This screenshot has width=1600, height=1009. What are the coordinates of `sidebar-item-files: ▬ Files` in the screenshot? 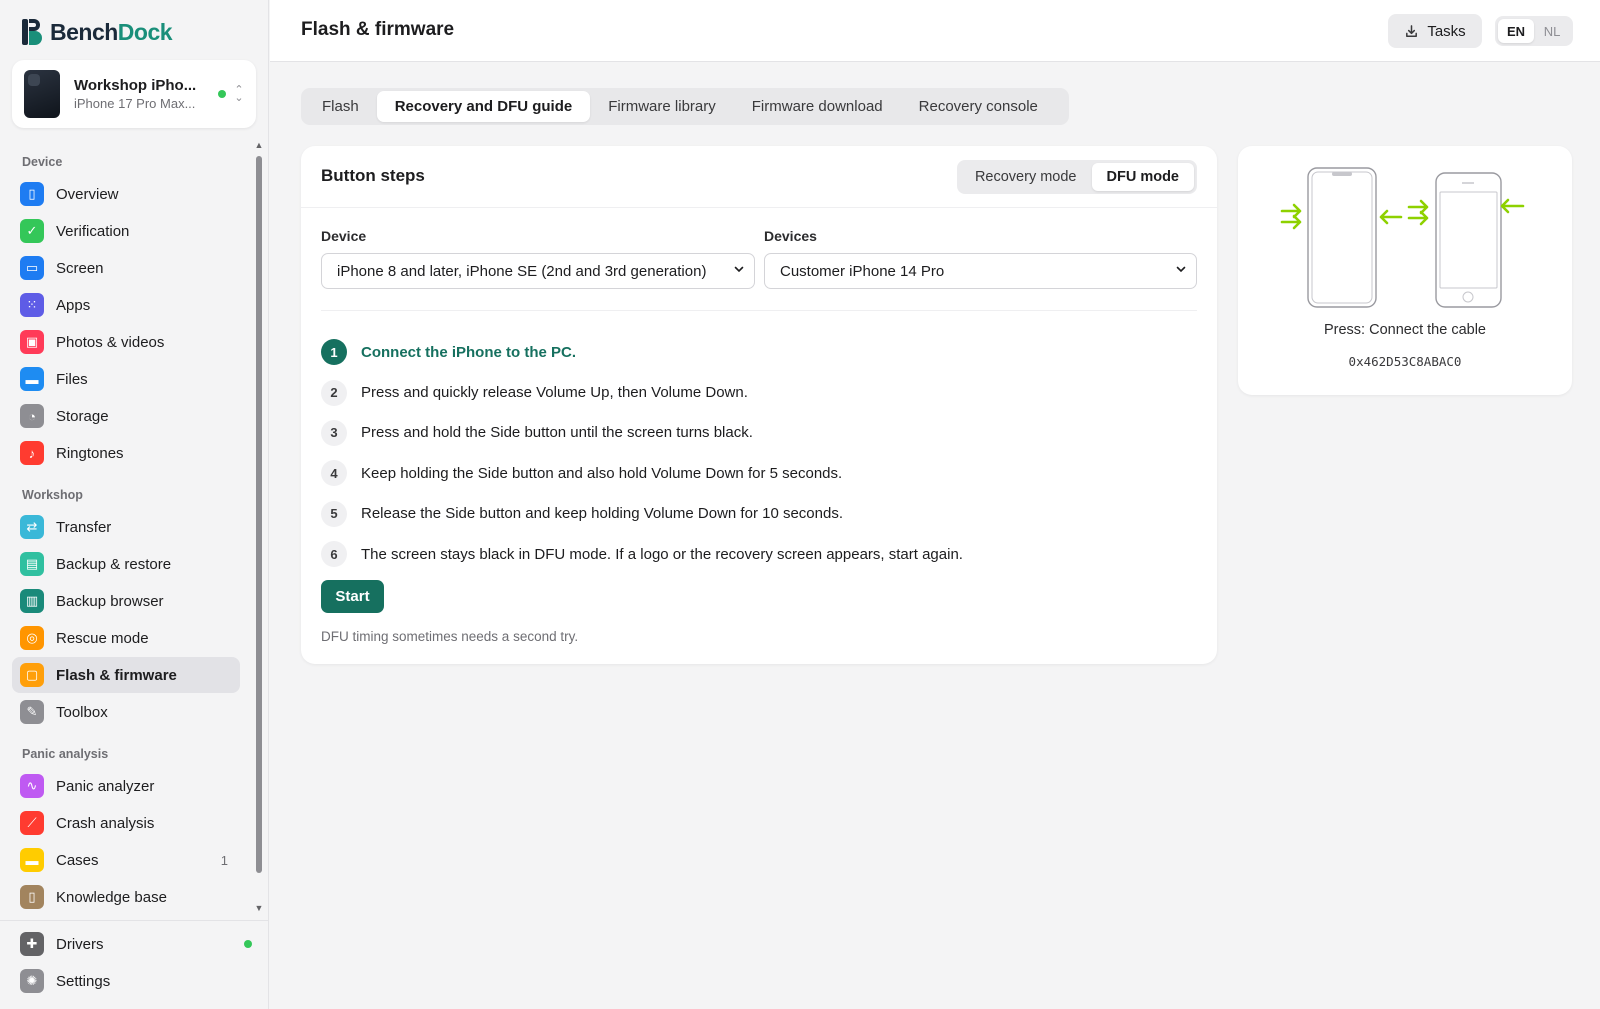 It's located at (126, 379).